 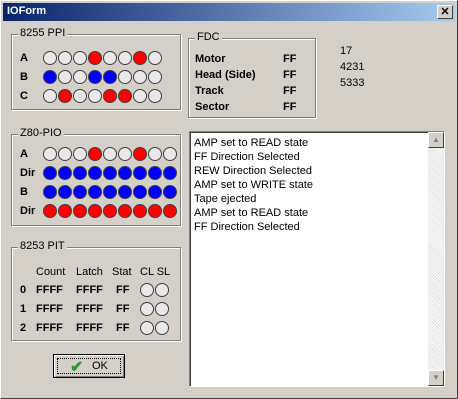 What do you see at coordinates (43, 33) in the screenshot?
I see `ppi-group-title: 8255 PPI` at bounding box center [43, 33].